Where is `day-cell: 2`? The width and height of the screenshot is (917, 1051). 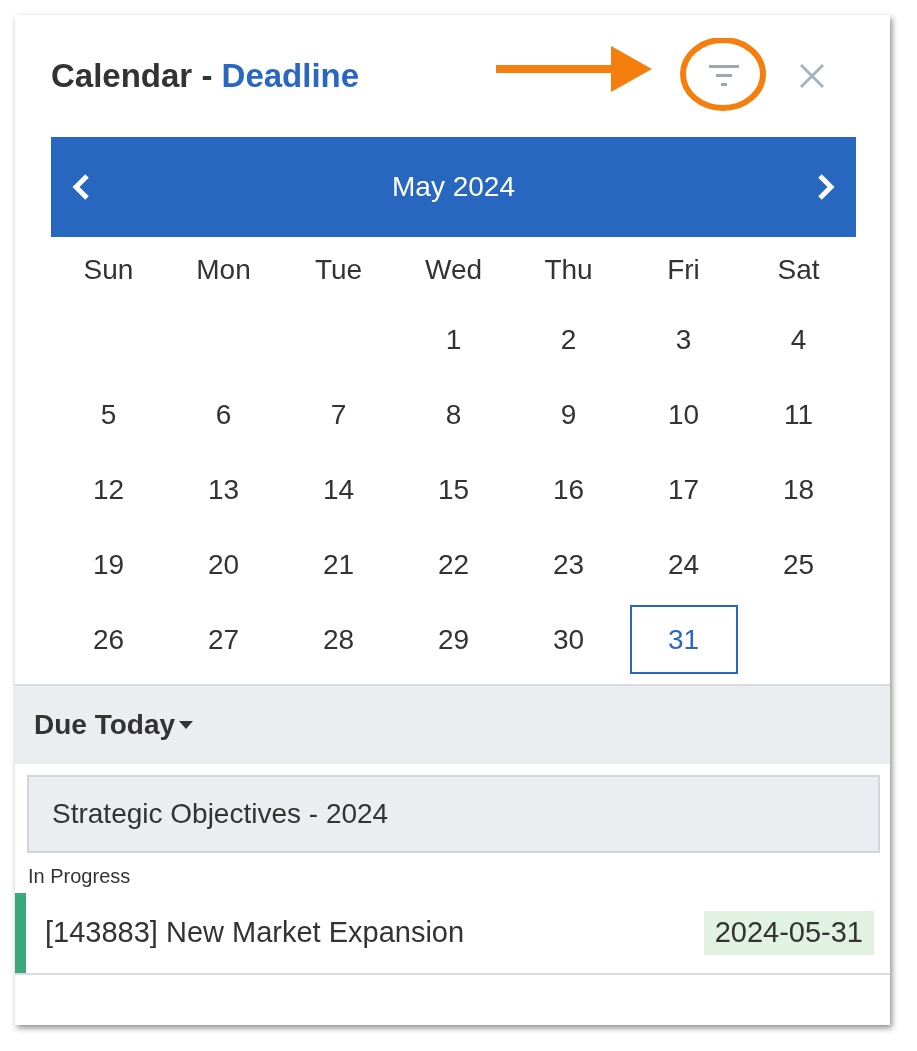
day-cell: 2 is located at coordinates (568, 339).